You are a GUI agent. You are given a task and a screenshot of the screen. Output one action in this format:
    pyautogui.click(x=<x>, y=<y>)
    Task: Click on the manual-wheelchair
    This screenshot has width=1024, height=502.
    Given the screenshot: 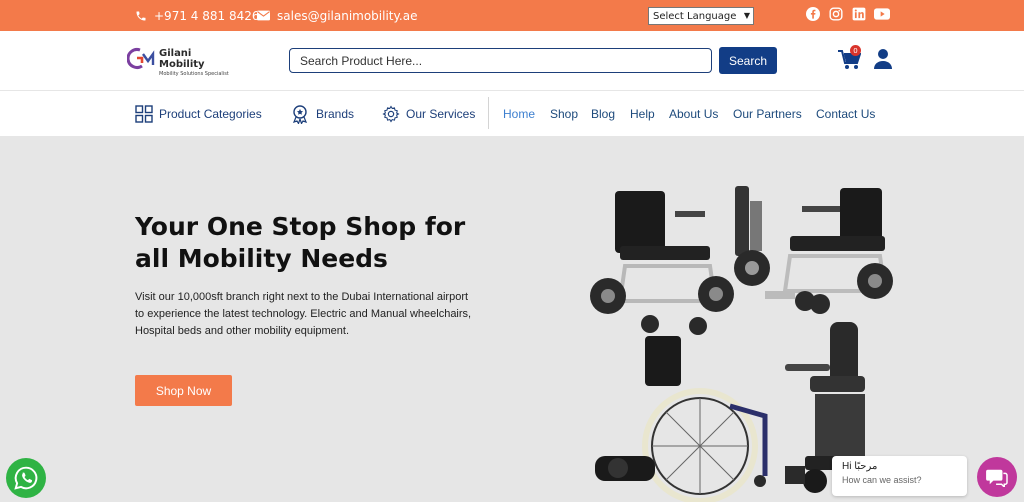 What is the action you would take?
    pyautogui.click(x=681, y=419)
    